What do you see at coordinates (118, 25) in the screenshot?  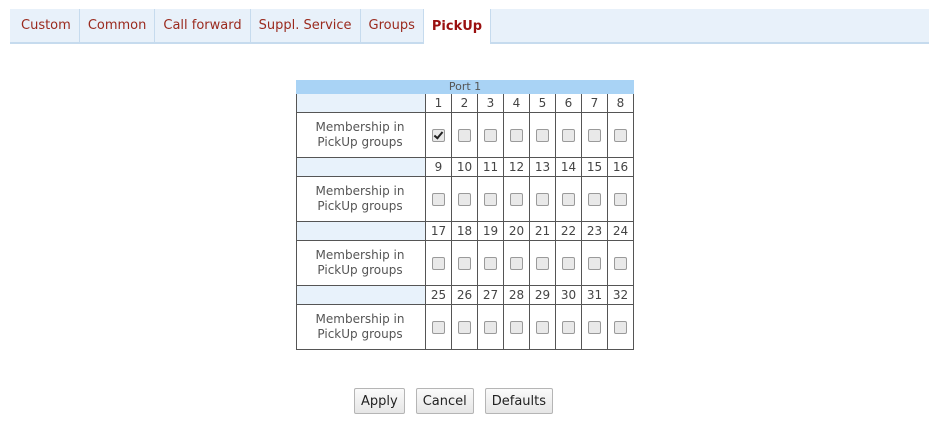 I see `tab-common: Common` at bounding box center [118, 25].